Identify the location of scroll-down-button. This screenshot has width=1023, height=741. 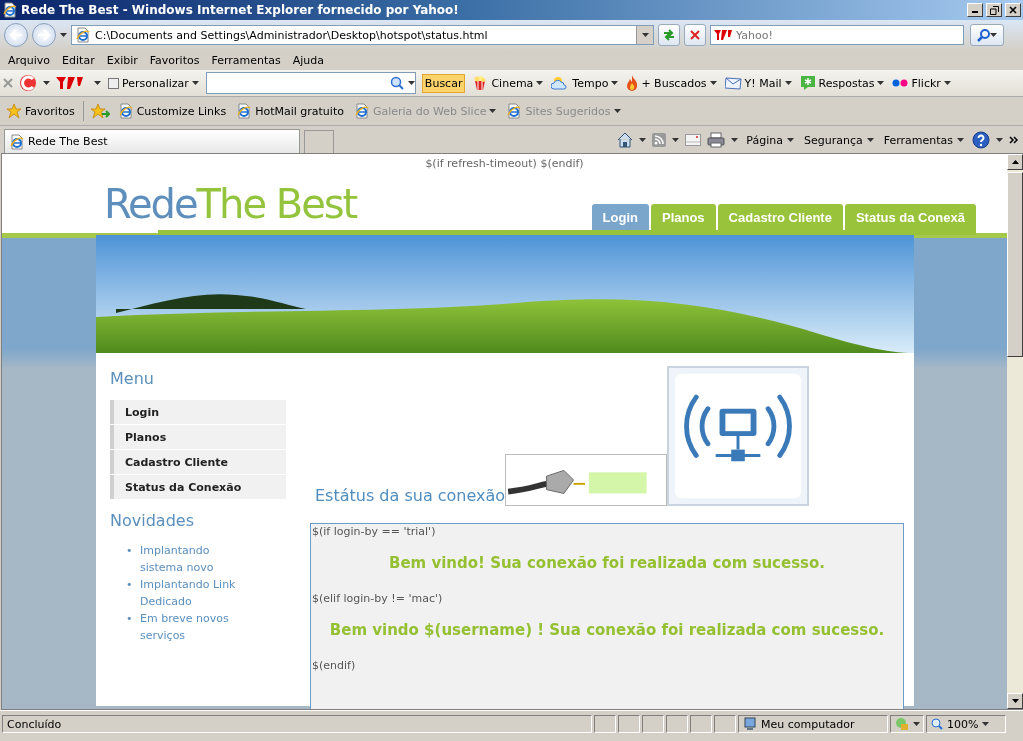
(1015, 701).